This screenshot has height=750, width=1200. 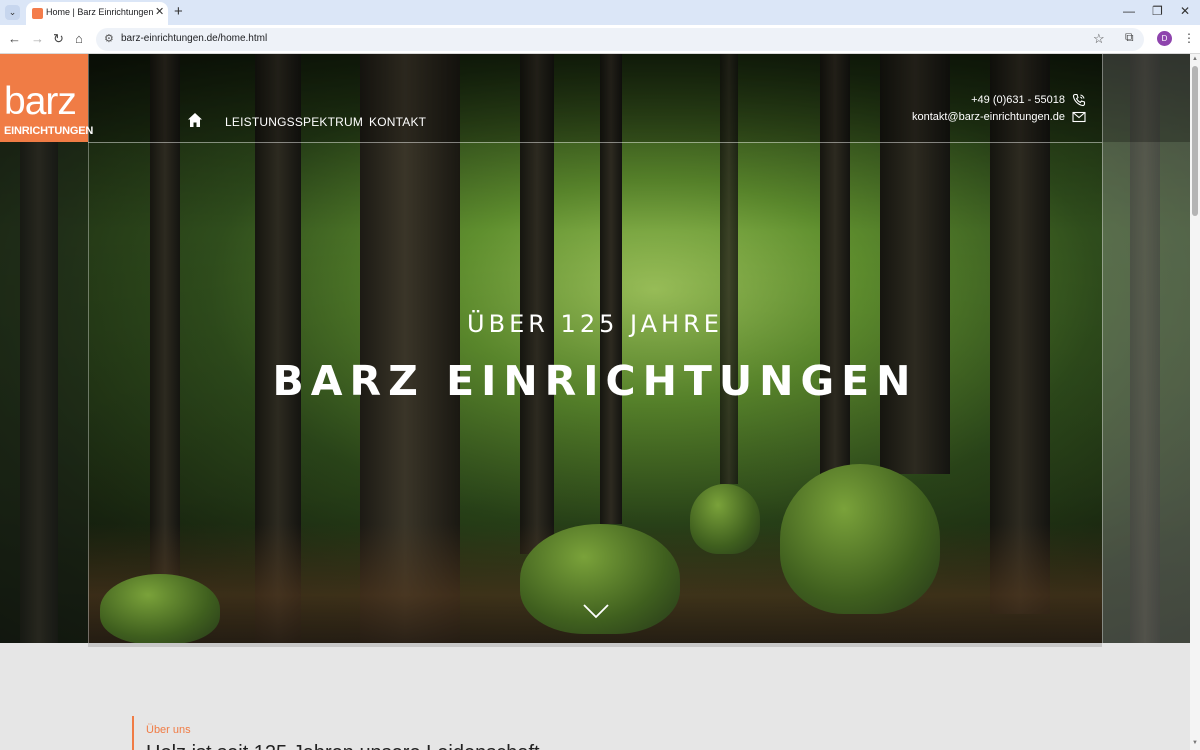 What do you see at coordinates (100, 12) in the screenshot?
I see `tab-title: Home | Barz Einrichtungen GmbH` at bounding box center [100, 12].